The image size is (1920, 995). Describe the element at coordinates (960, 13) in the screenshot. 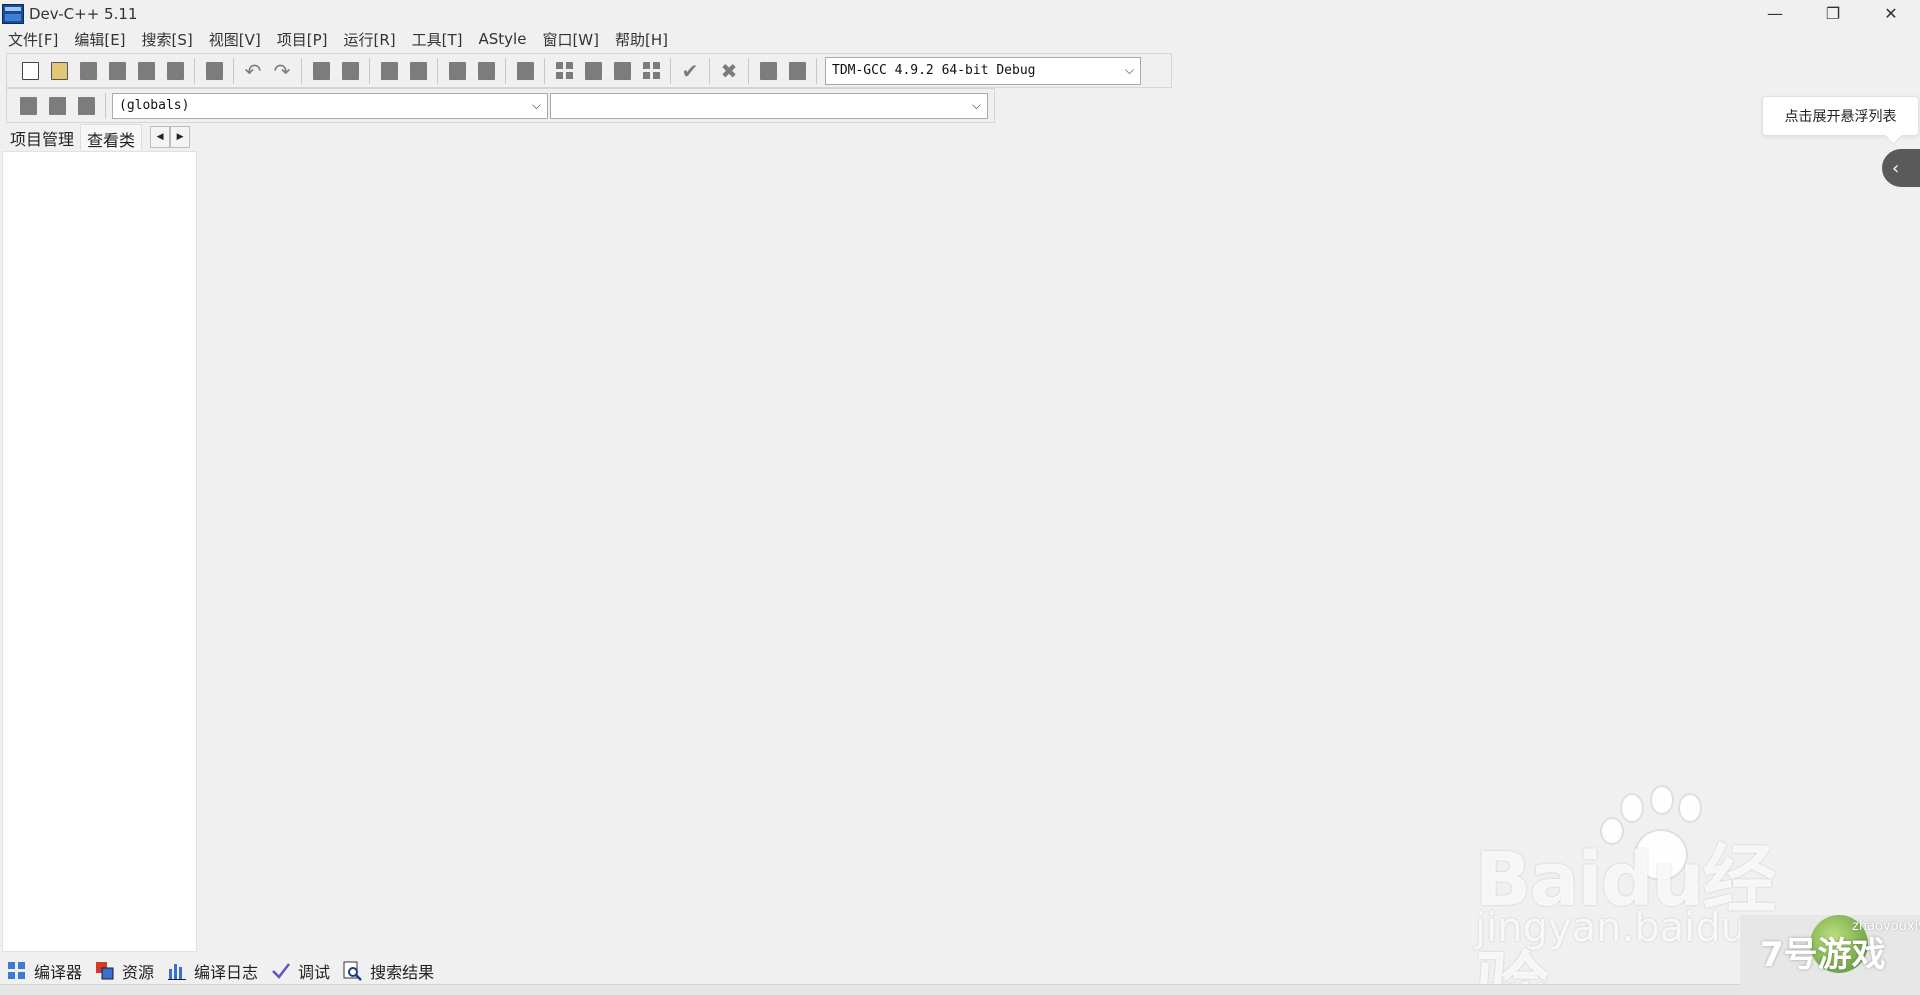

I see `title-bar: Dev-C++ 5.11 — ❐ ✕` at that location.